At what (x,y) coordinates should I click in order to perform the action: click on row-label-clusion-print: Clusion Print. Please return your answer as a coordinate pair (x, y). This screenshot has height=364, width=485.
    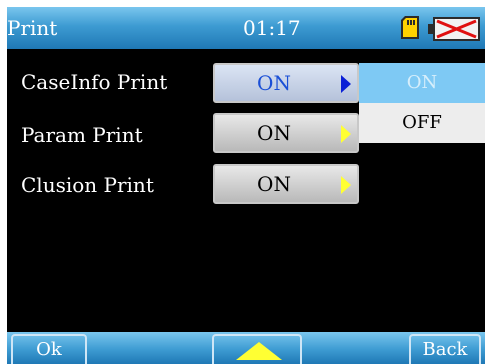
    Looking at the image, I should click on (87, 185).